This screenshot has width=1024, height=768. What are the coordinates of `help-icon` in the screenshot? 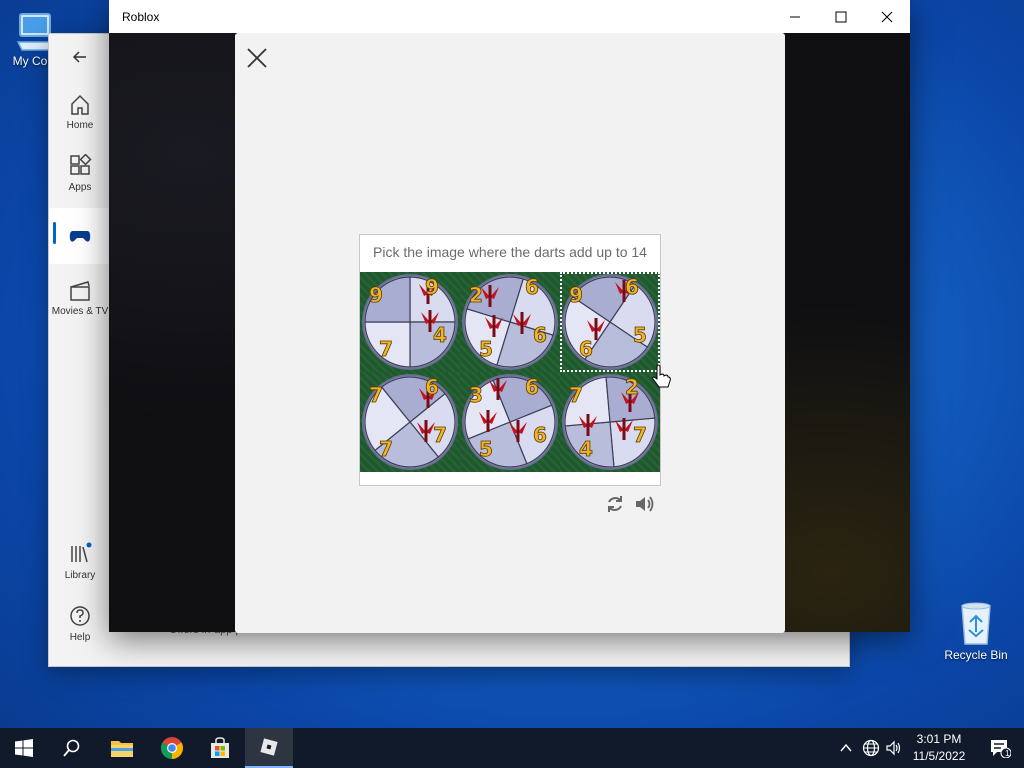 It's located at (80, 616).